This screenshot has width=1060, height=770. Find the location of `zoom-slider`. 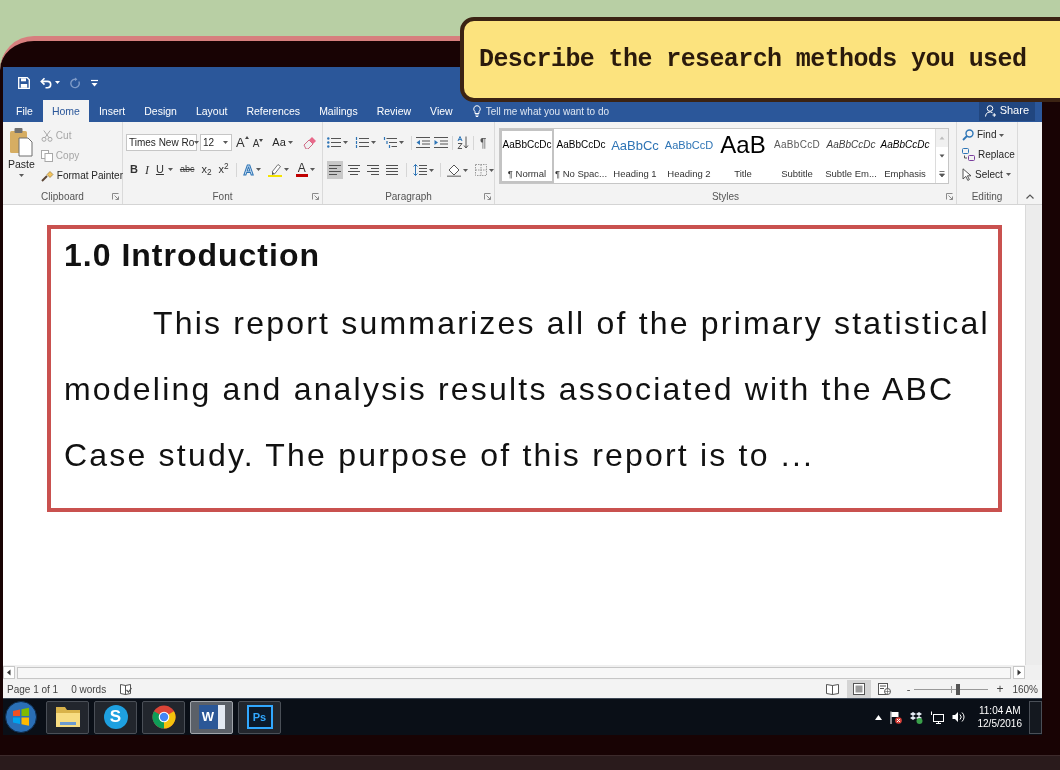

zoom-slider is located at coordinates (951, 689).